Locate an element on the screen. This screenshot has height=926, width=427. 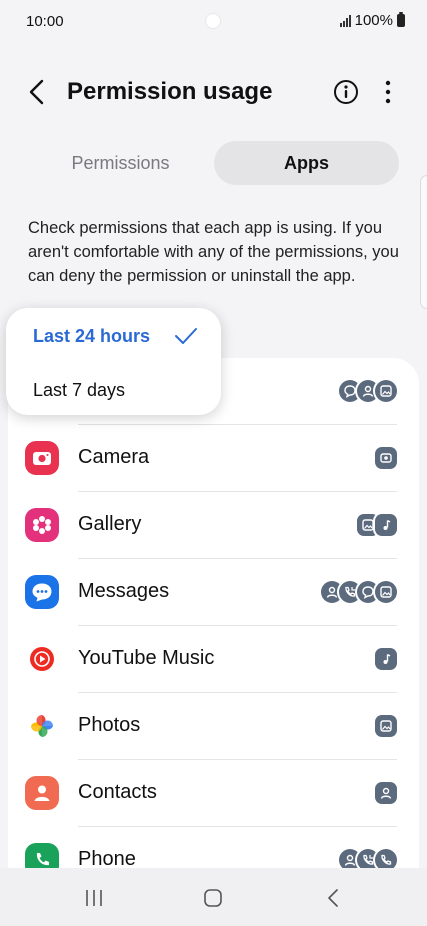
time-filter-dropdown: Last 24 hours Last 7 days is located at coordinates (113, 361).